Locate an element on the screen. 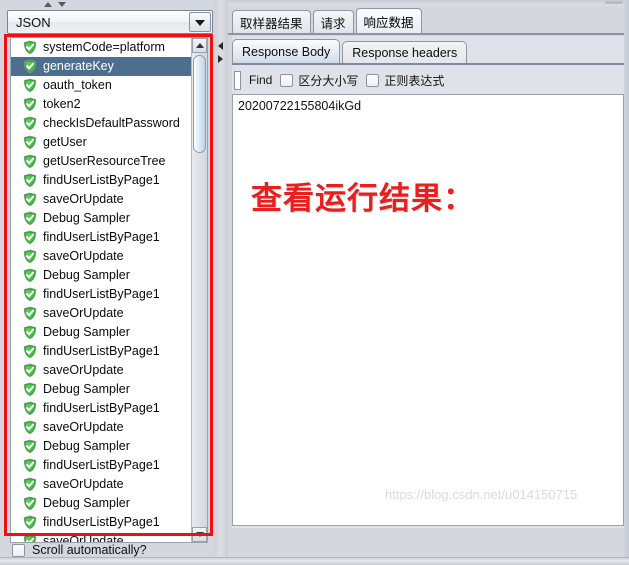 This screenshot has width=629, height=565. list-item-label: oauth_token is located at coordinates (77, 85).